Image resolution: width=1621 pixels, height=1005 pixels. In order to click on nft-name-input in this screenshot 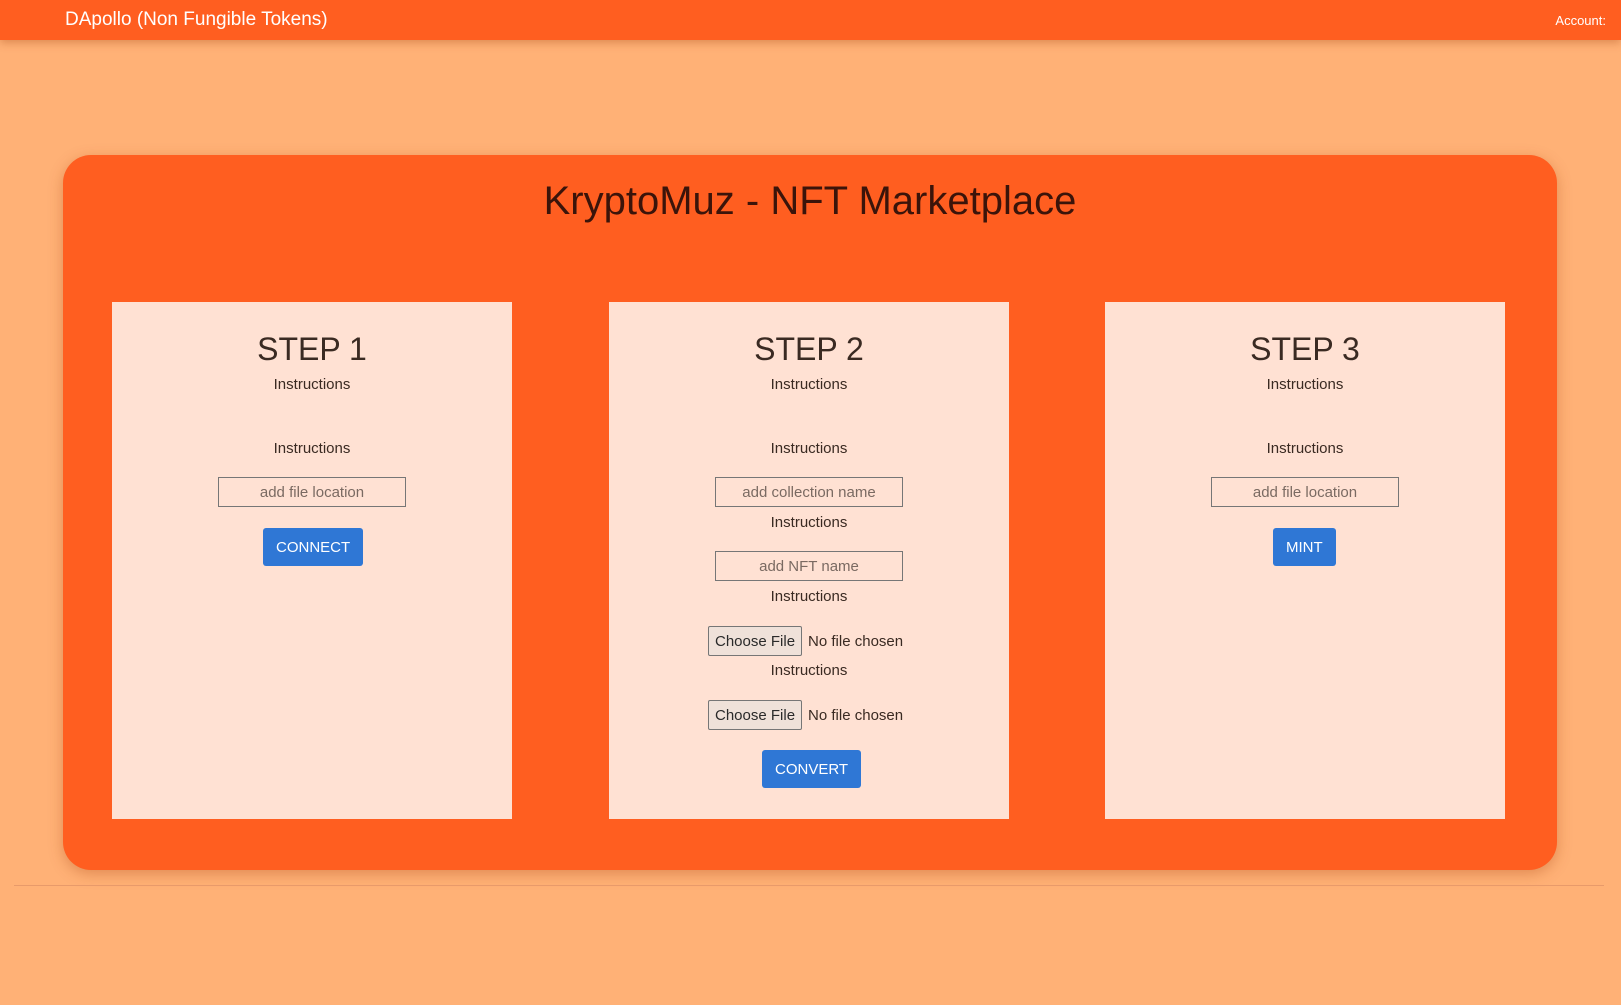, I will do `click(809, 566)`.